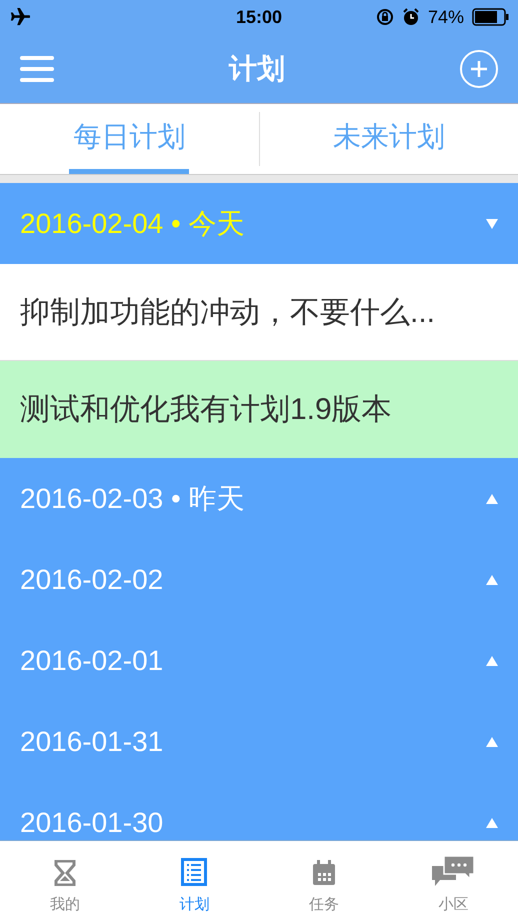  Describe the element at coordinates (257, 69) in the screenshot. I see `nav-title: 计划` at that location.